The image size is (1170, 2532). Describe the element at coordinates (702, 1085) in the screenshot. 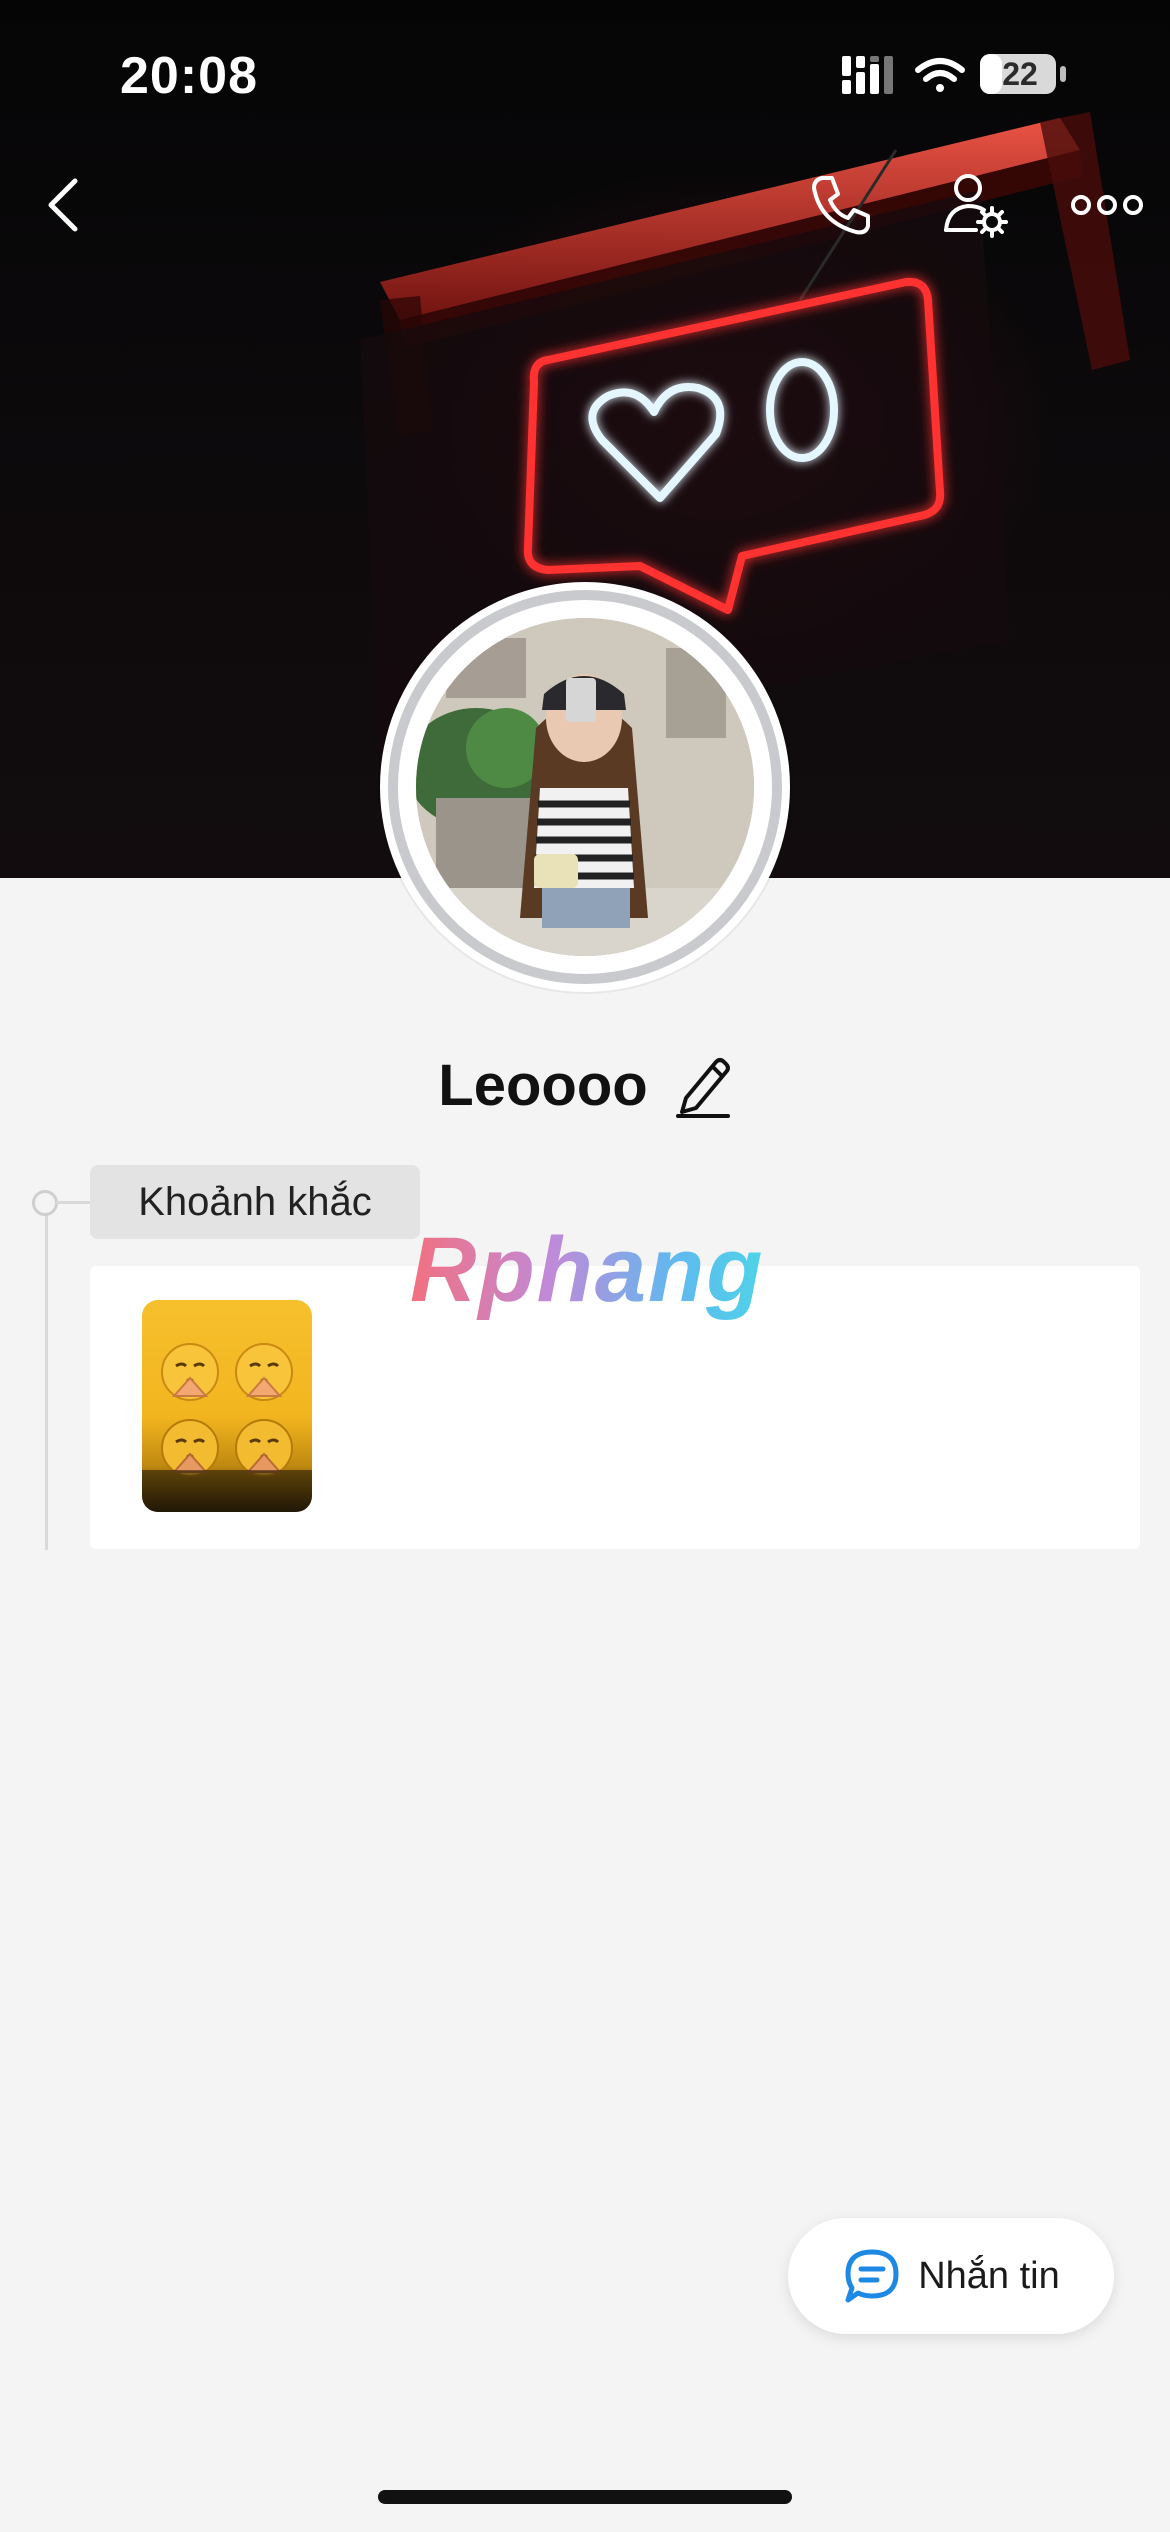

I see `pencil-icon` at that location.